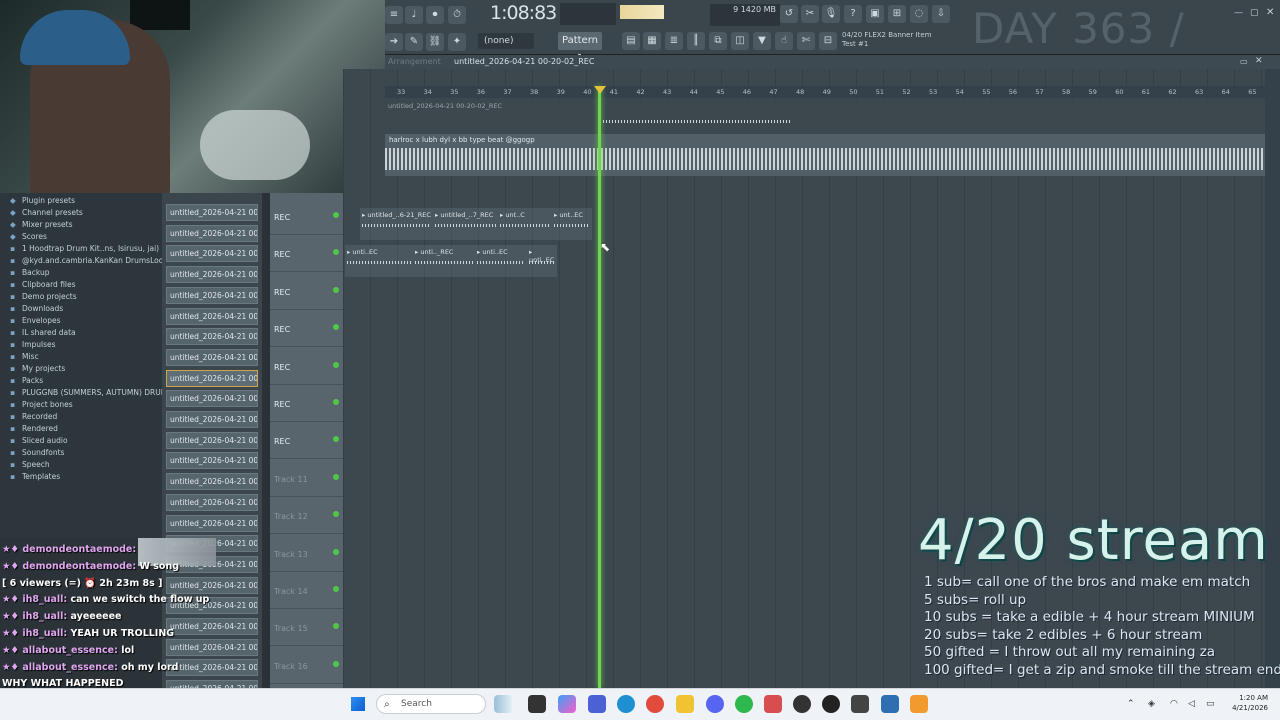 The width and height of the screenshot is (1280, 720). Describe the element at coordinates (41, 406) in the screenshot. I see `browser-item: ▪ Project bones` at that location.